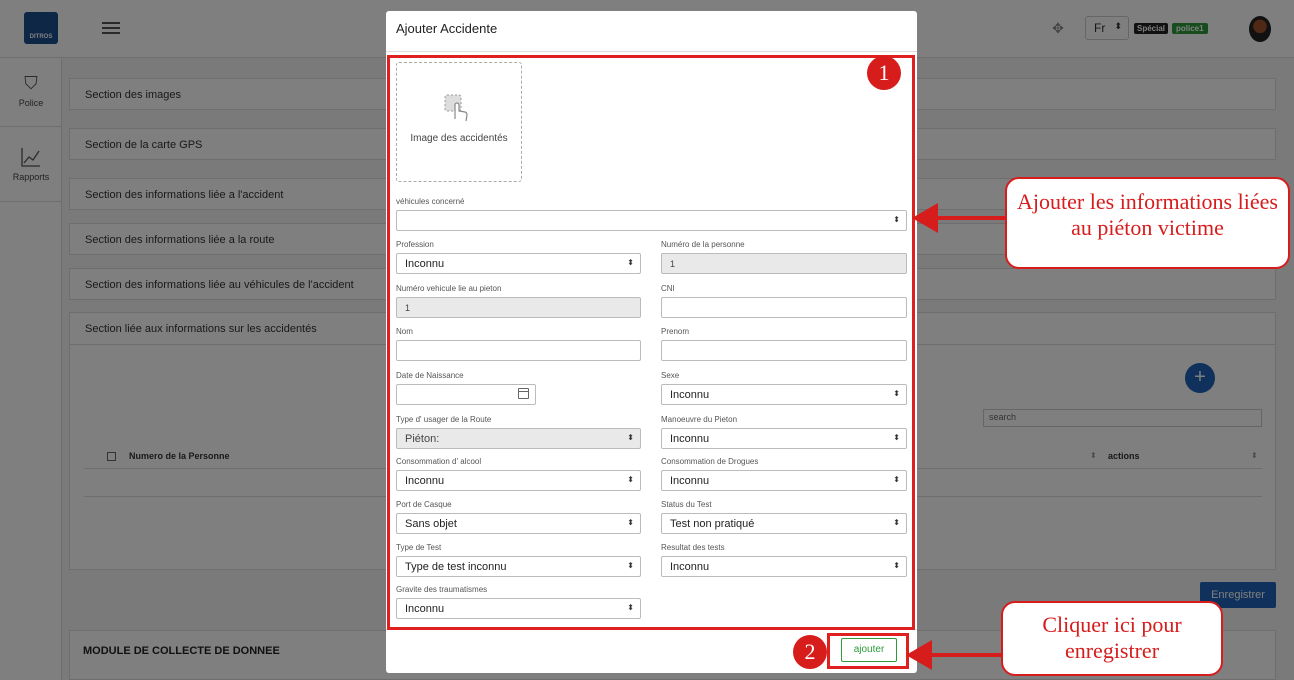 The height and width of the screenshot is (680, 1294). I want to click on modal-title: Ajouter Accidente, so click(447, 28).